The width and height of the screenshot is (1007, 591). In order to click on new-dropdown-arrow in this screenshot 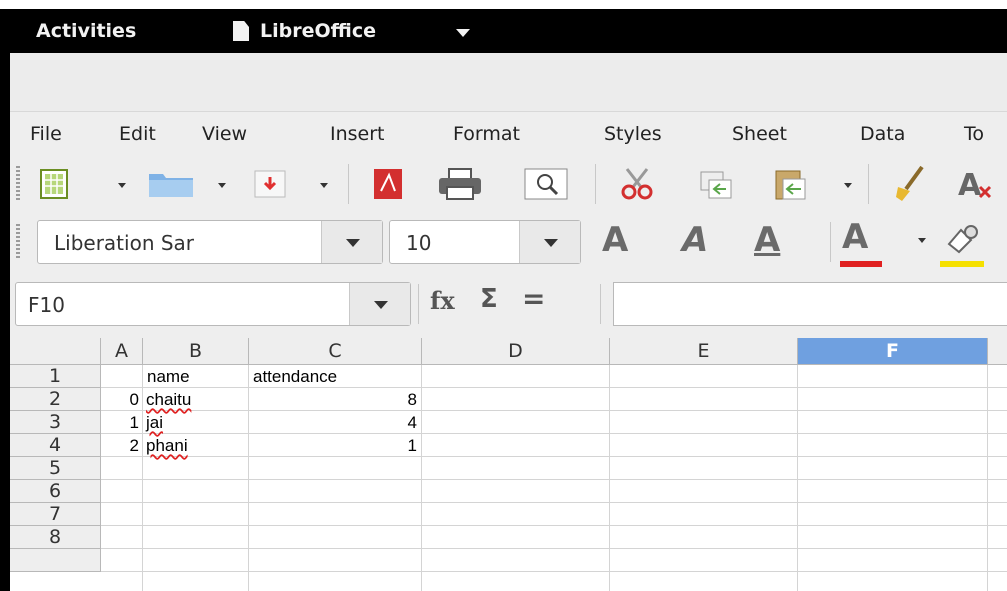, I will do `click(122, 185)`.